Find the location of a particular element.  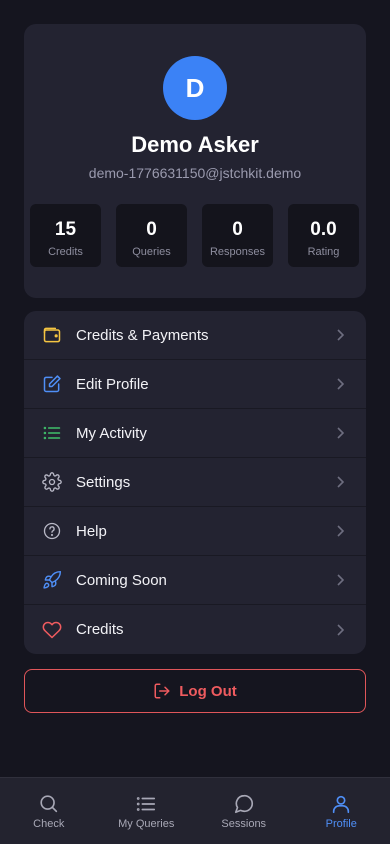

help-icon is located at coordinates (52, 531).